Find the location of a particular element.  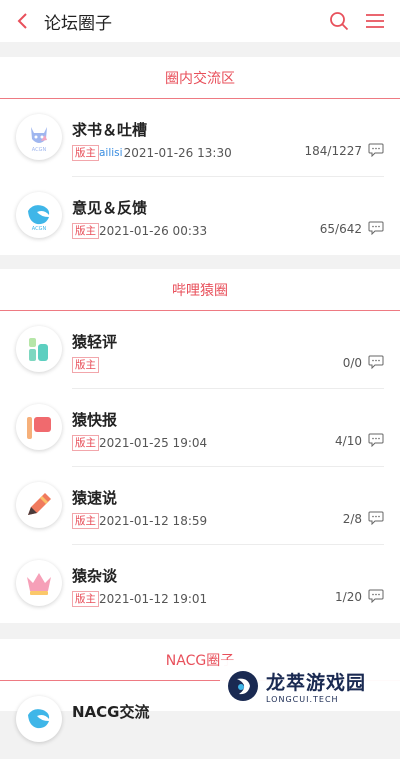

forum-name: 猿杂谈 is located at coordinates (95, 576).